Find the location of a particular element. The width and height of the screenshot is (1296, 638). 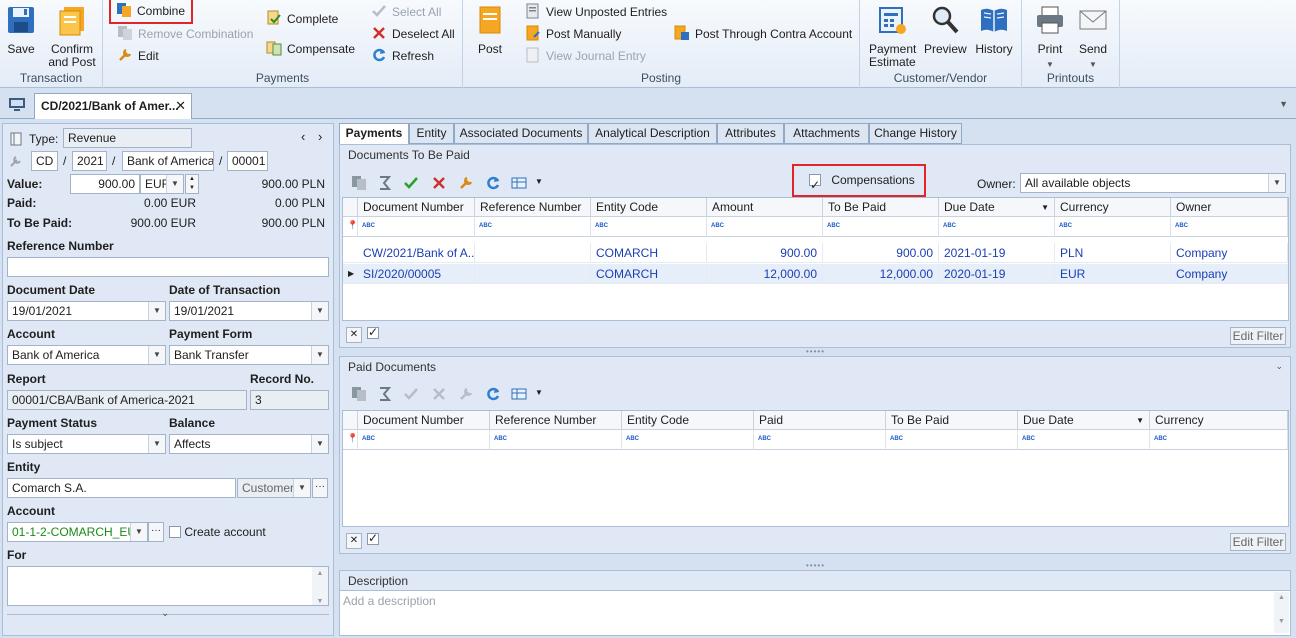

save-button: Save is located at coordinates (21, 30).